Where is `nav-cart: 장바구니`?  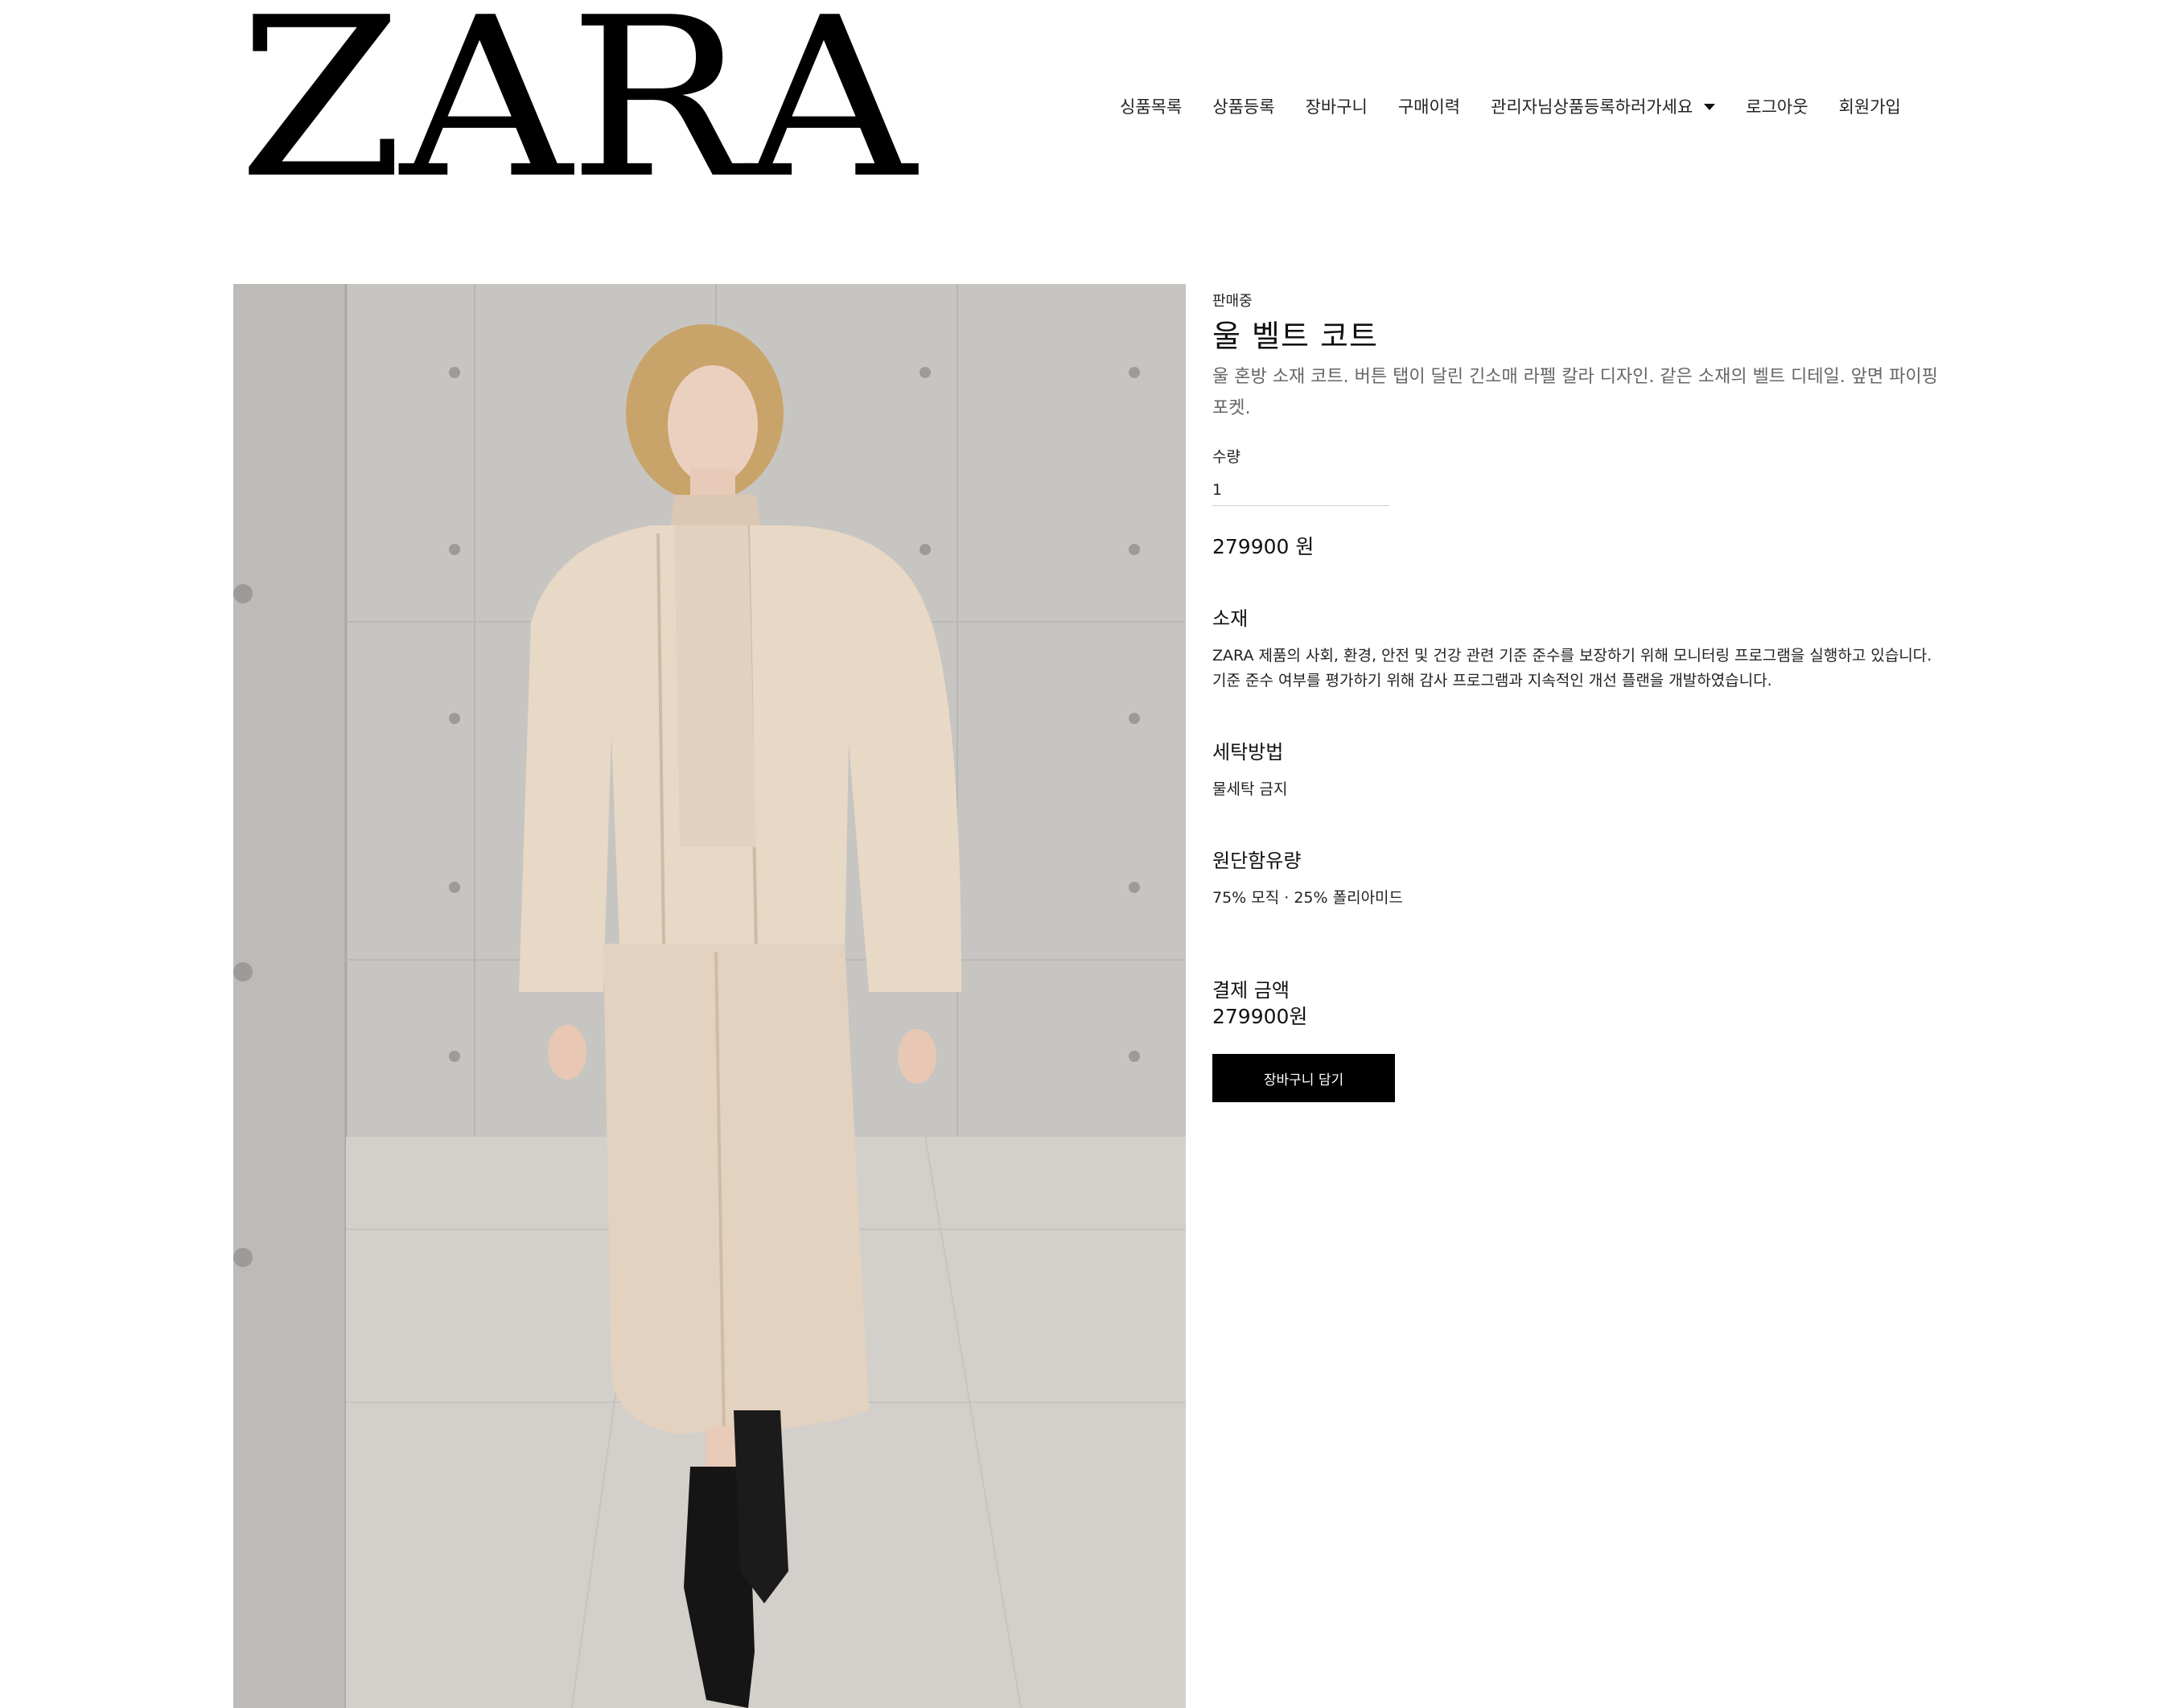
nav-cart: 장바구니 is located at coordinates (1337, 106).